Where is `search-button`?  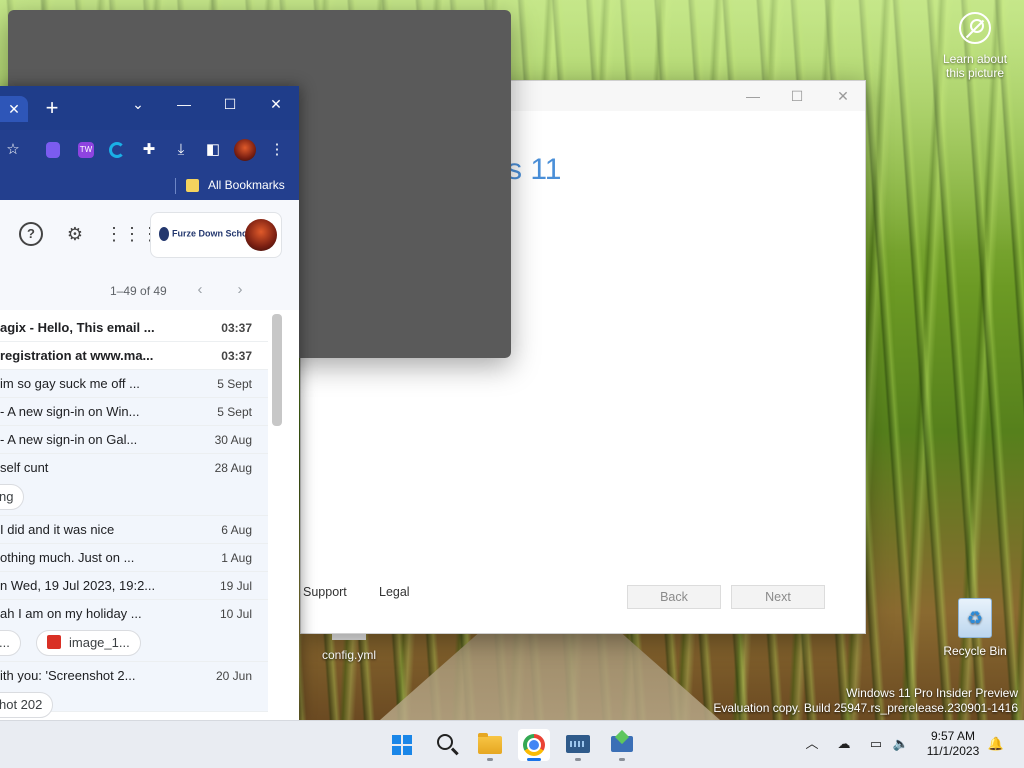
search-button is located at coordinates (447, 745).